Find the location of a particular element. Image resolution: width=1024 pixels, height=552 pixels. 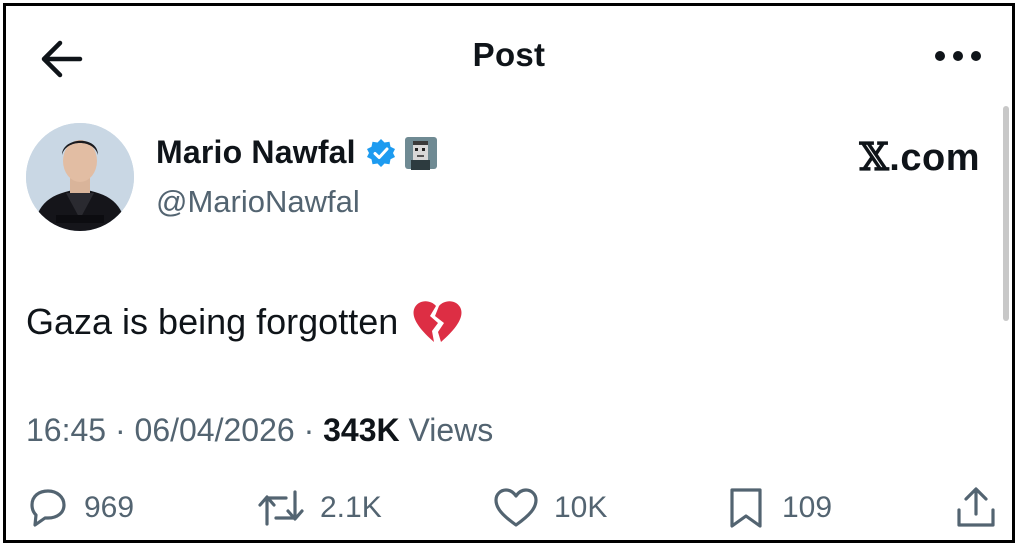

repost-icon is located at coordinates (281, 508).